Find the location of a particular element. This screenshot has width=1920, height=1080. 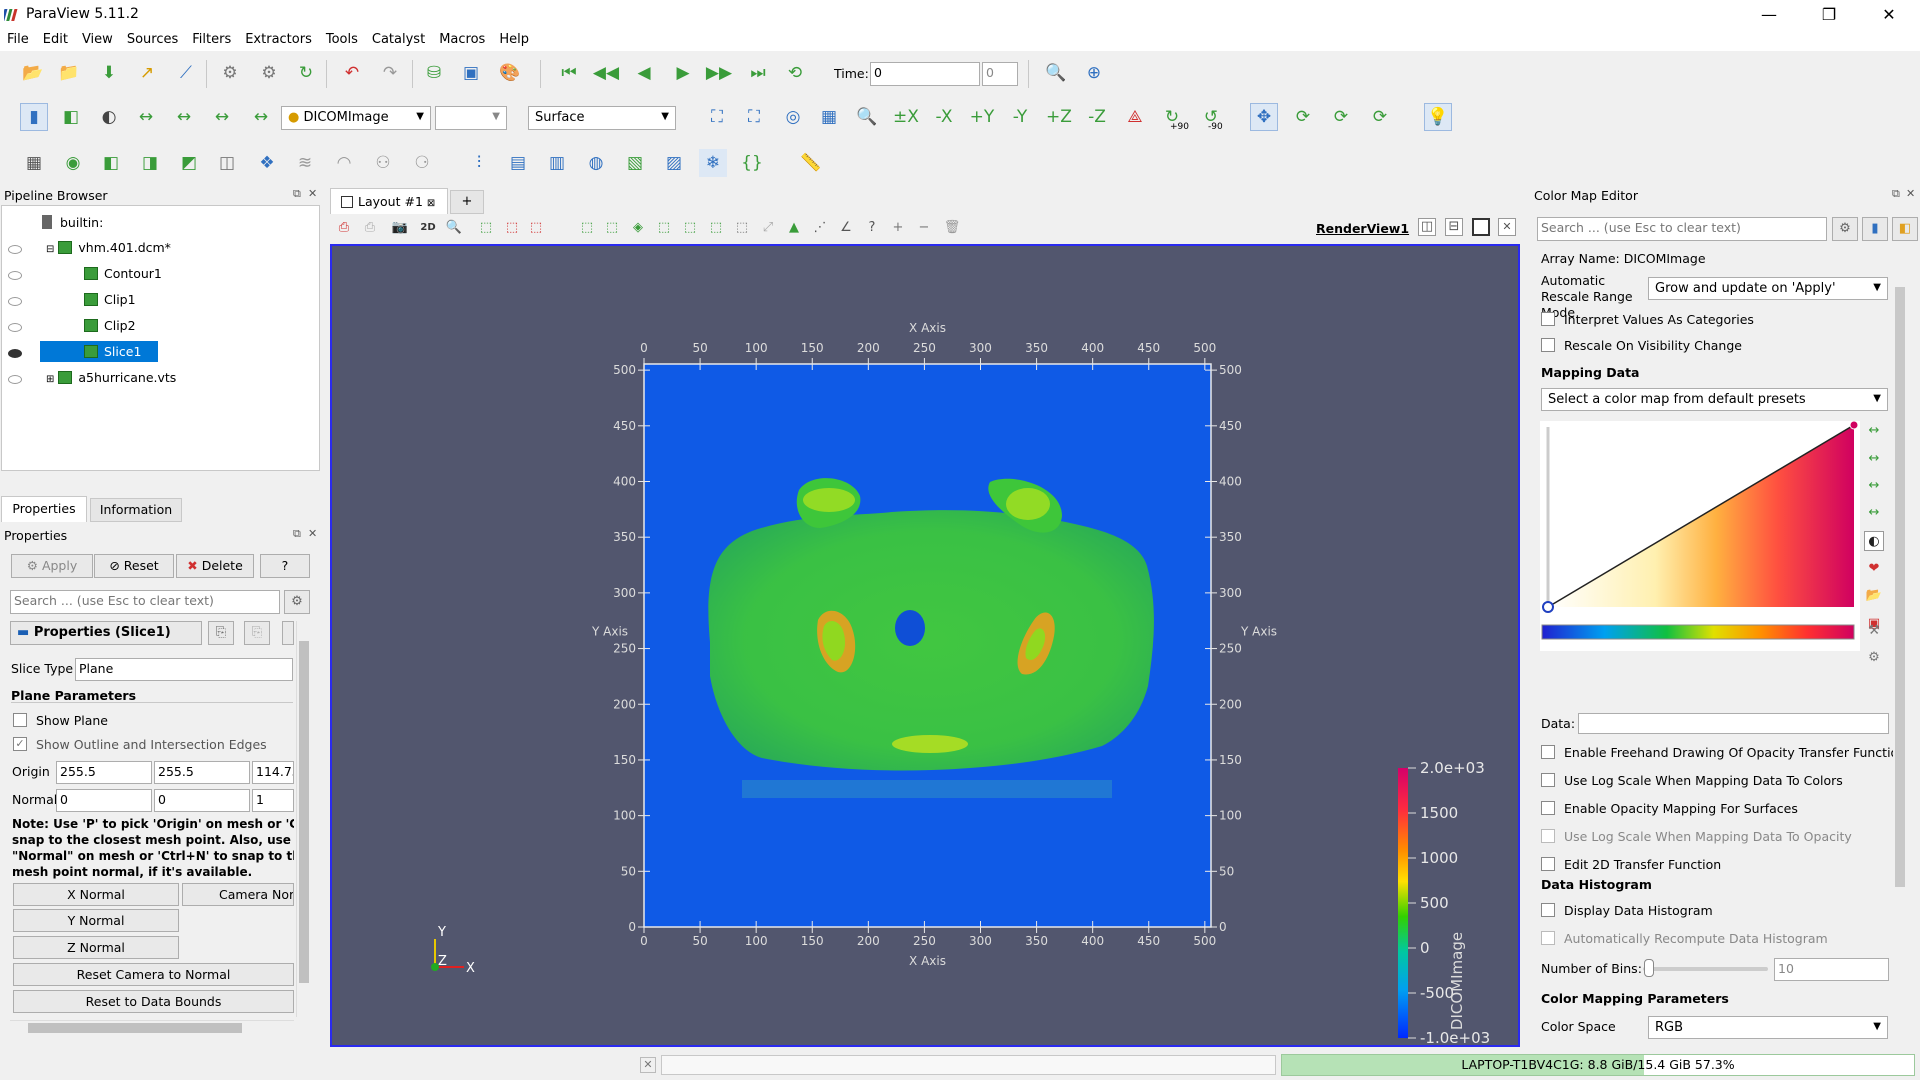

reset-camera-closest-icon: ⛶ is located at coordinates (754, 117).